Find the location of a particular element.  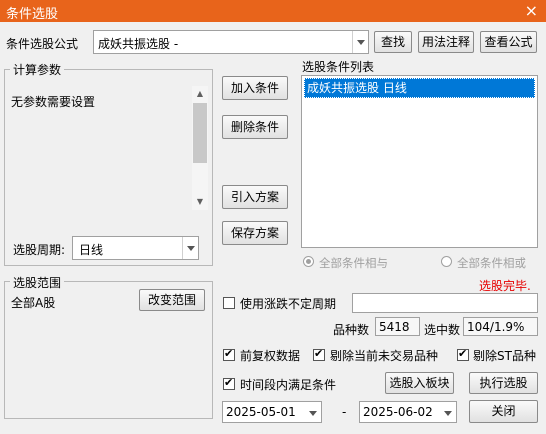

time-range-label: 时间段内满足条件 is located at coordinates (288, 385).